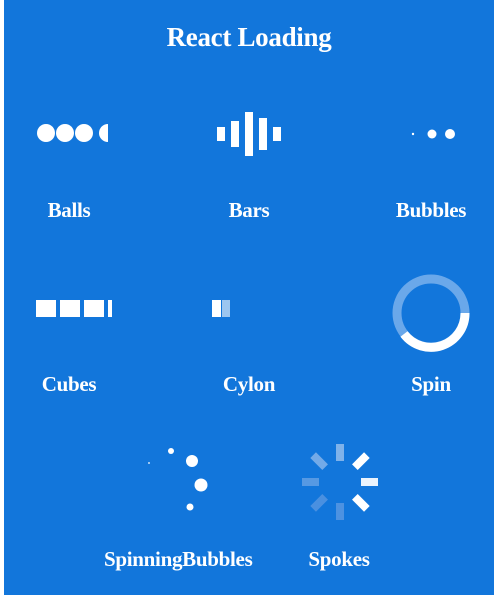 This screenshot has height=595, width=496. Describe the element at coordinates (434, 134) in the screenshot. I see `bubbles-icon` at that location.